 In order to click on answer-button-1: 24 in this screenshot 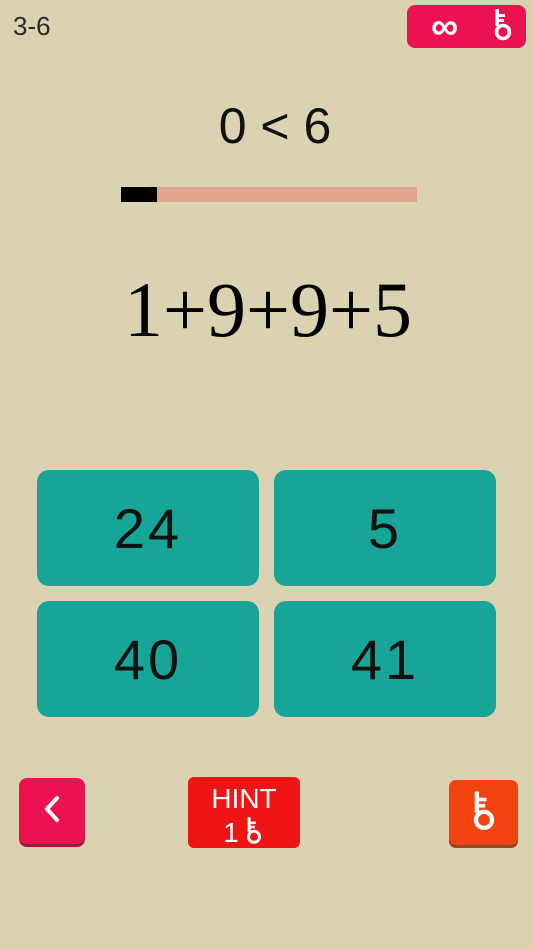, I will do `click(148, 528)`.